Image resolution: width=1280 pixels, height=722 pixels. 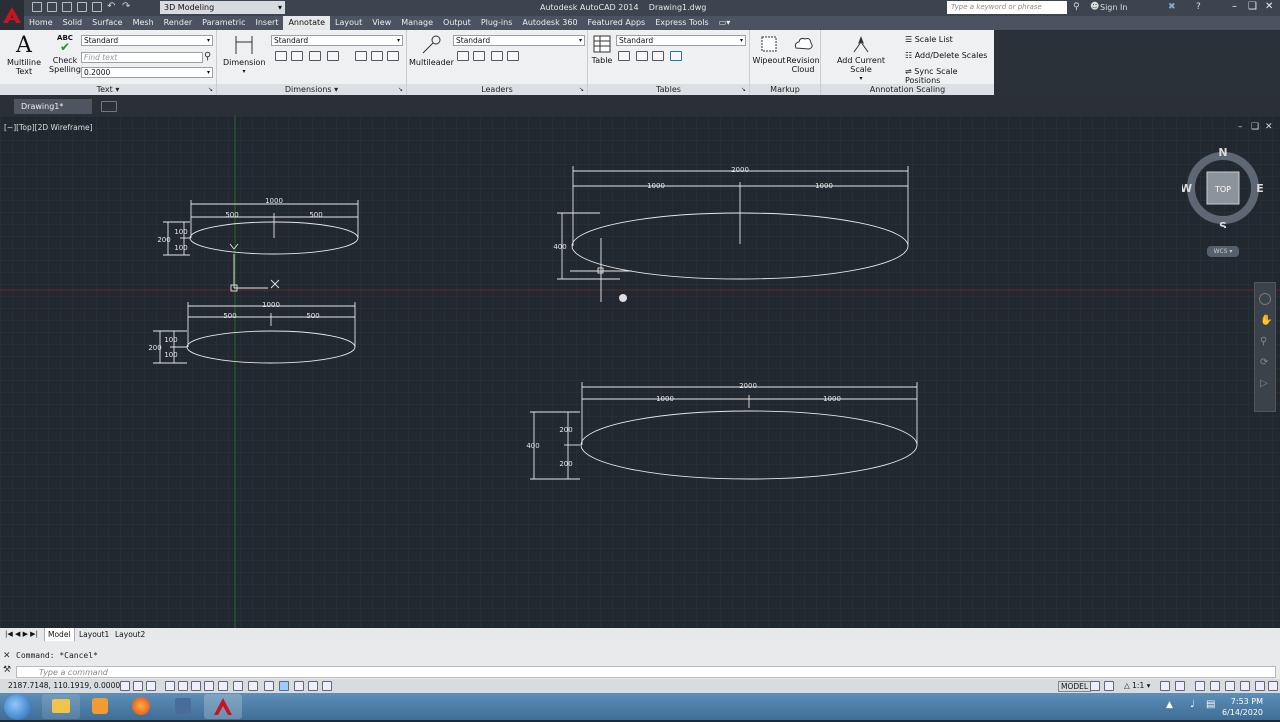 I want to click on application-menu-button, so click(x=12, y=15).